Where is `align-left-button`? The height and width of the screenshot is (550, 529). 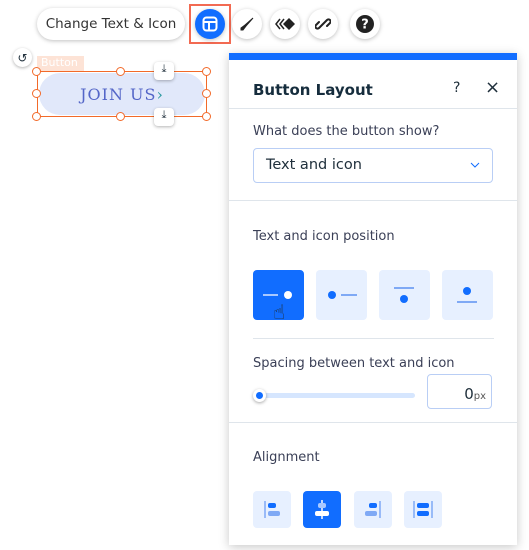 align-left-button is located at coordinates (272, 509).